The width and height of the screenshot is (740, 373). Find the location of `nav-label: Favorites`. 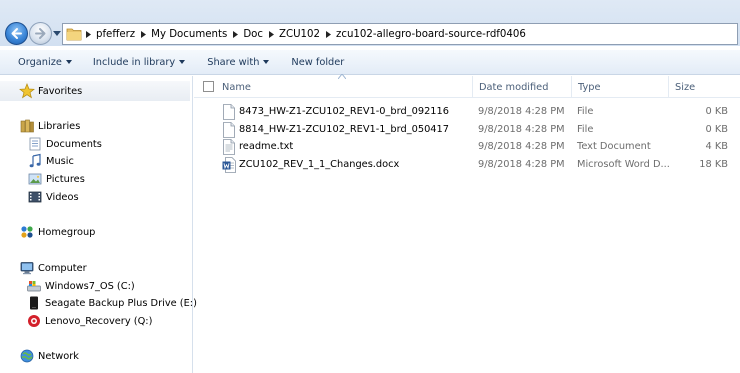

nav-label: Favorites is located at coordinates (60, 91).